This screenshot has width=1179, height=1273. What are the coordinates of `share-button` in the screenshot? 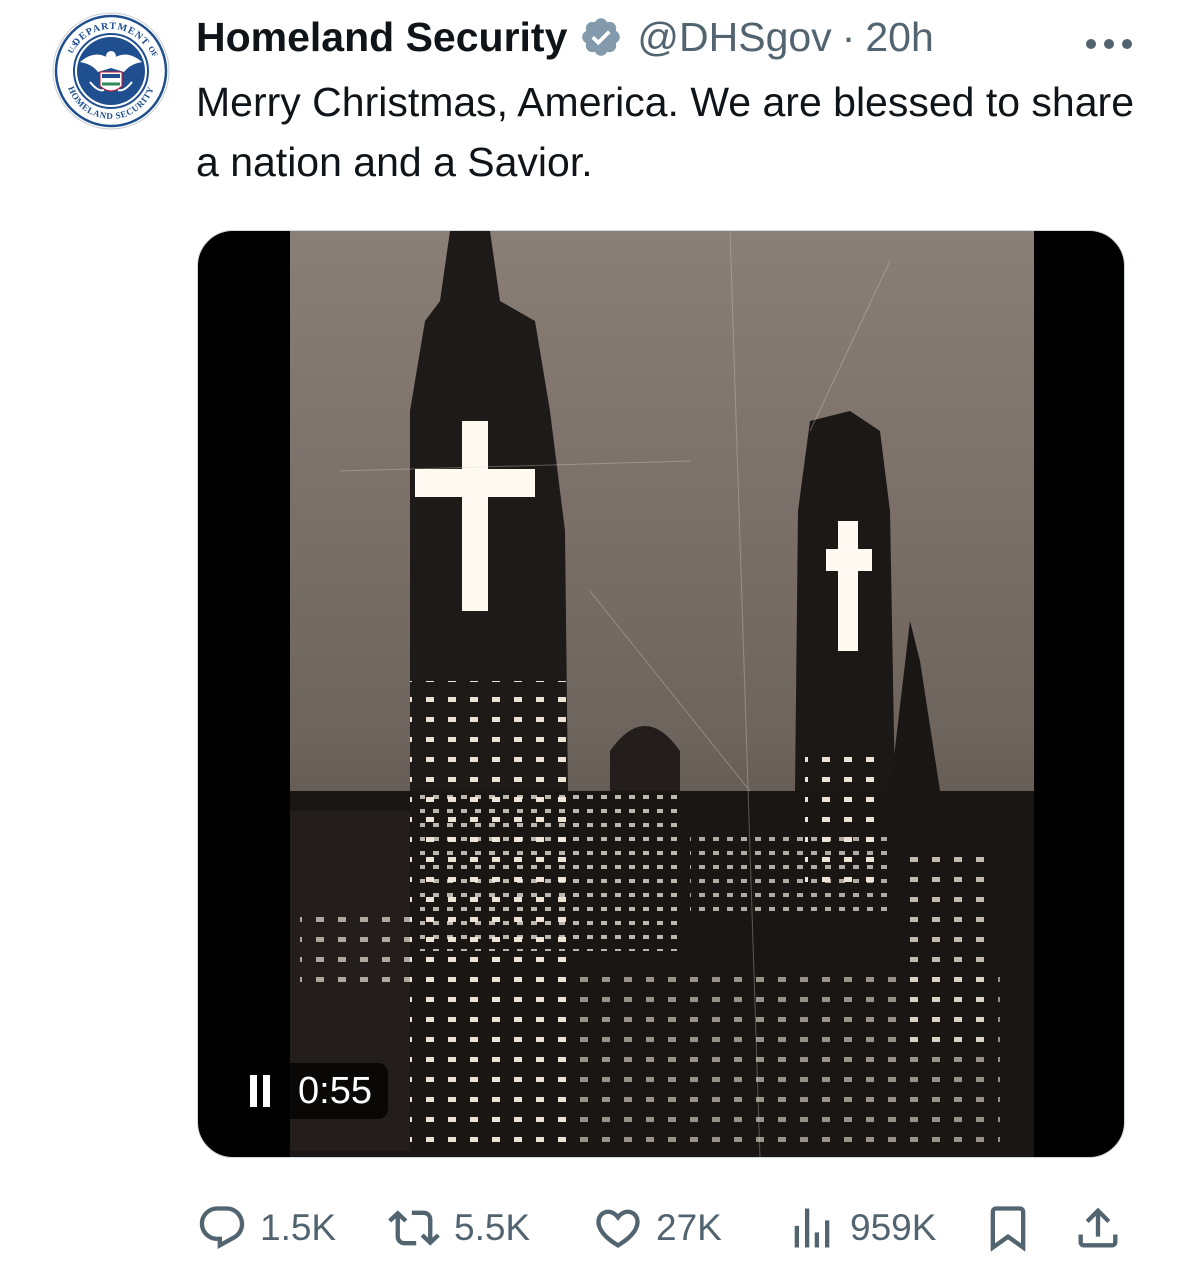 It's located at (1104, 1228).